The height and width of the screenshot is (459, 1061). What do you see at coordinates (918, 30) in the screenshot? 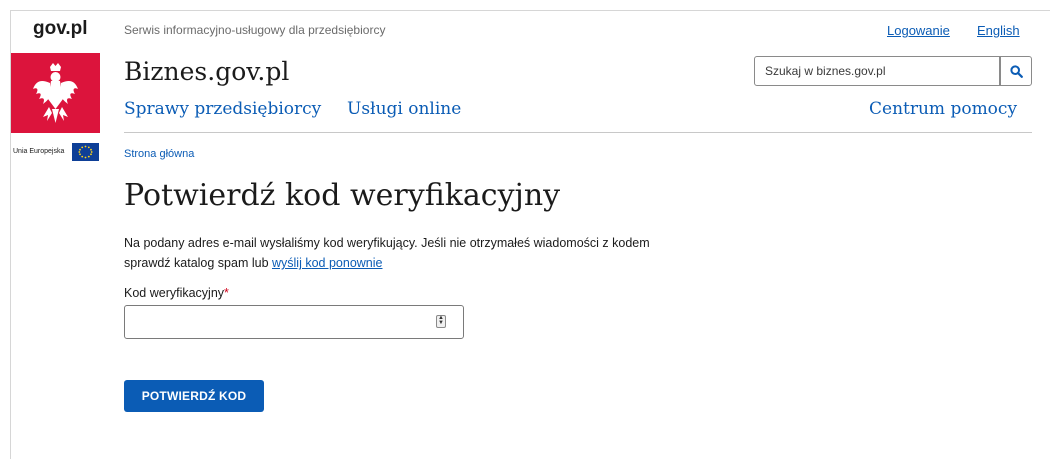
I see `login-link: Logowanie` at bounding box center [918, 30].